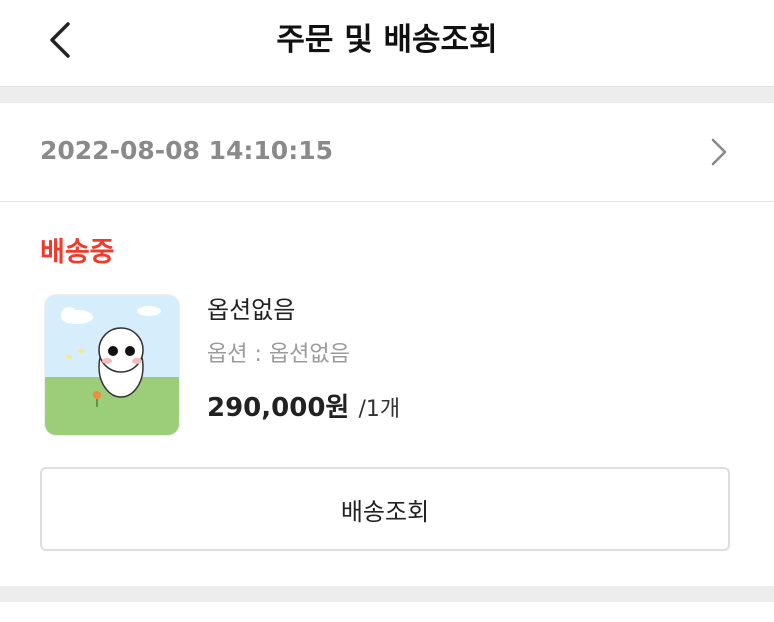 The width and height of the screenshot is (774, 622). I want to click on price-row: 290,000원 /1개, so click(303, 409).